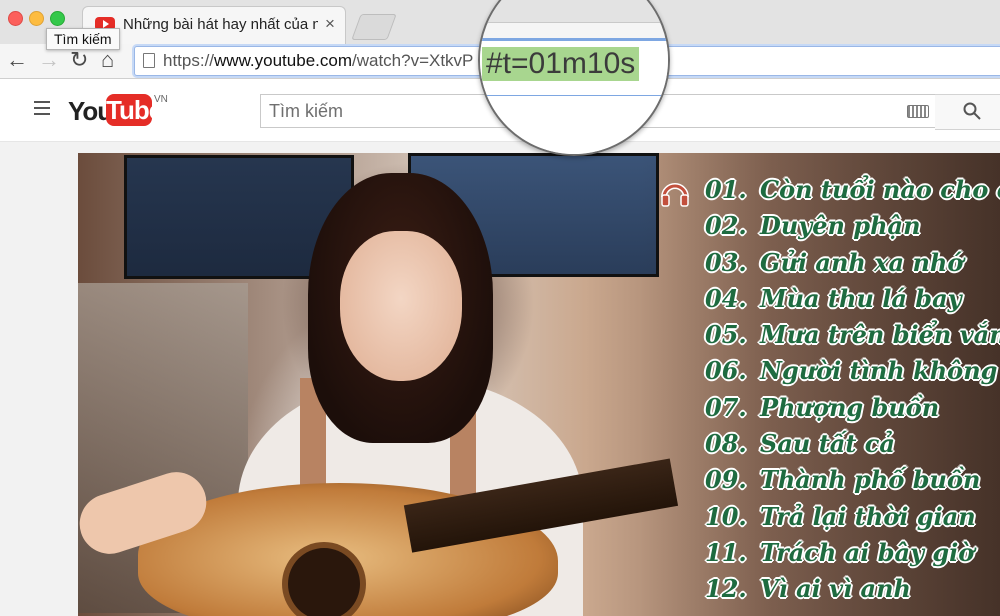 The image size is (1000, 616). I want to click on back-button: ←, so click(17, 60).